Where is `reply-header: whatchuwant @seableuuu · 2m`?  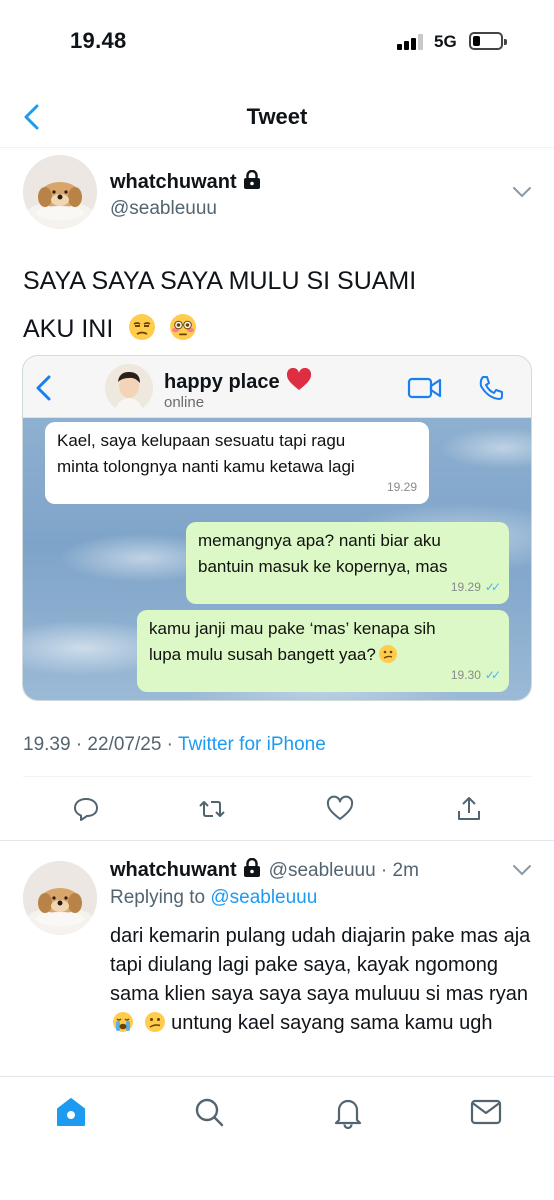 reply-header: whatchuwant @seableuuu · 2m is located at coordinates (264, 870).